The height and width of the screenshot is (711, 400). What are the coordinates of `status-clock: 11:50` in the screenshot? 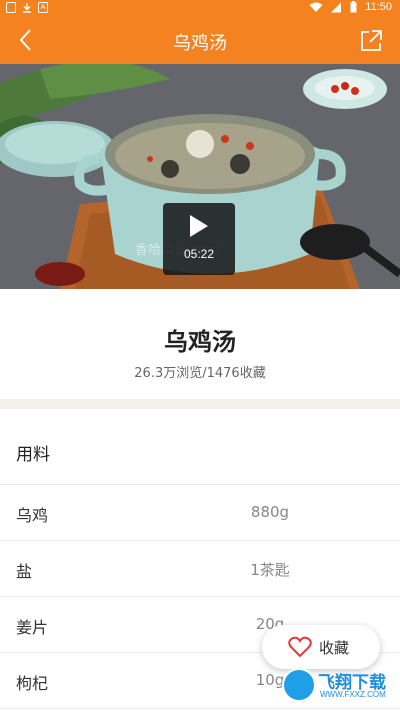 It's located at (378, 7).